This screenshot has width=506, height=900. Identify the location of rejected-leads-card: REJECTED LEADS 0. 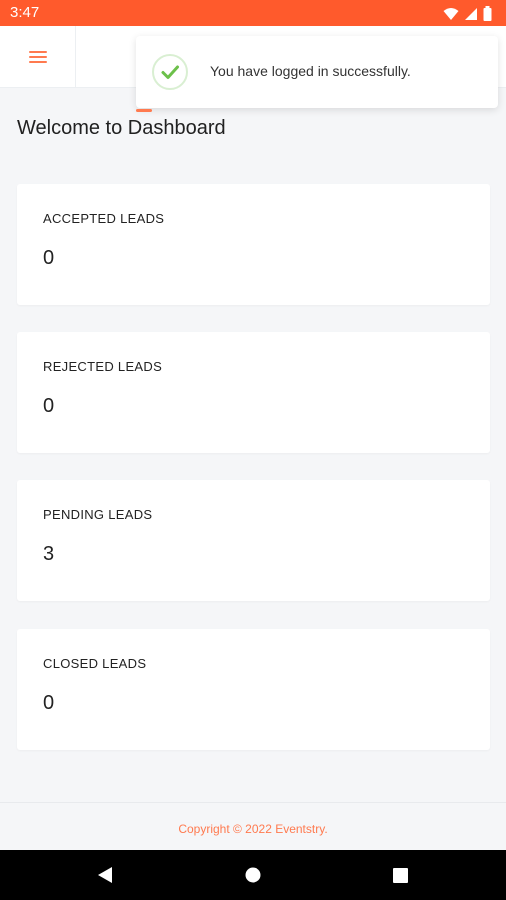
(253, 392).